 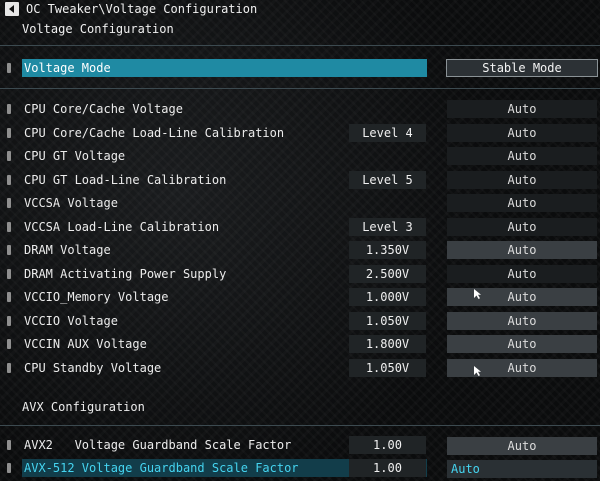 I want to click on dram-activating-power-supply-setting: Auto, so click(x=522, y=274).